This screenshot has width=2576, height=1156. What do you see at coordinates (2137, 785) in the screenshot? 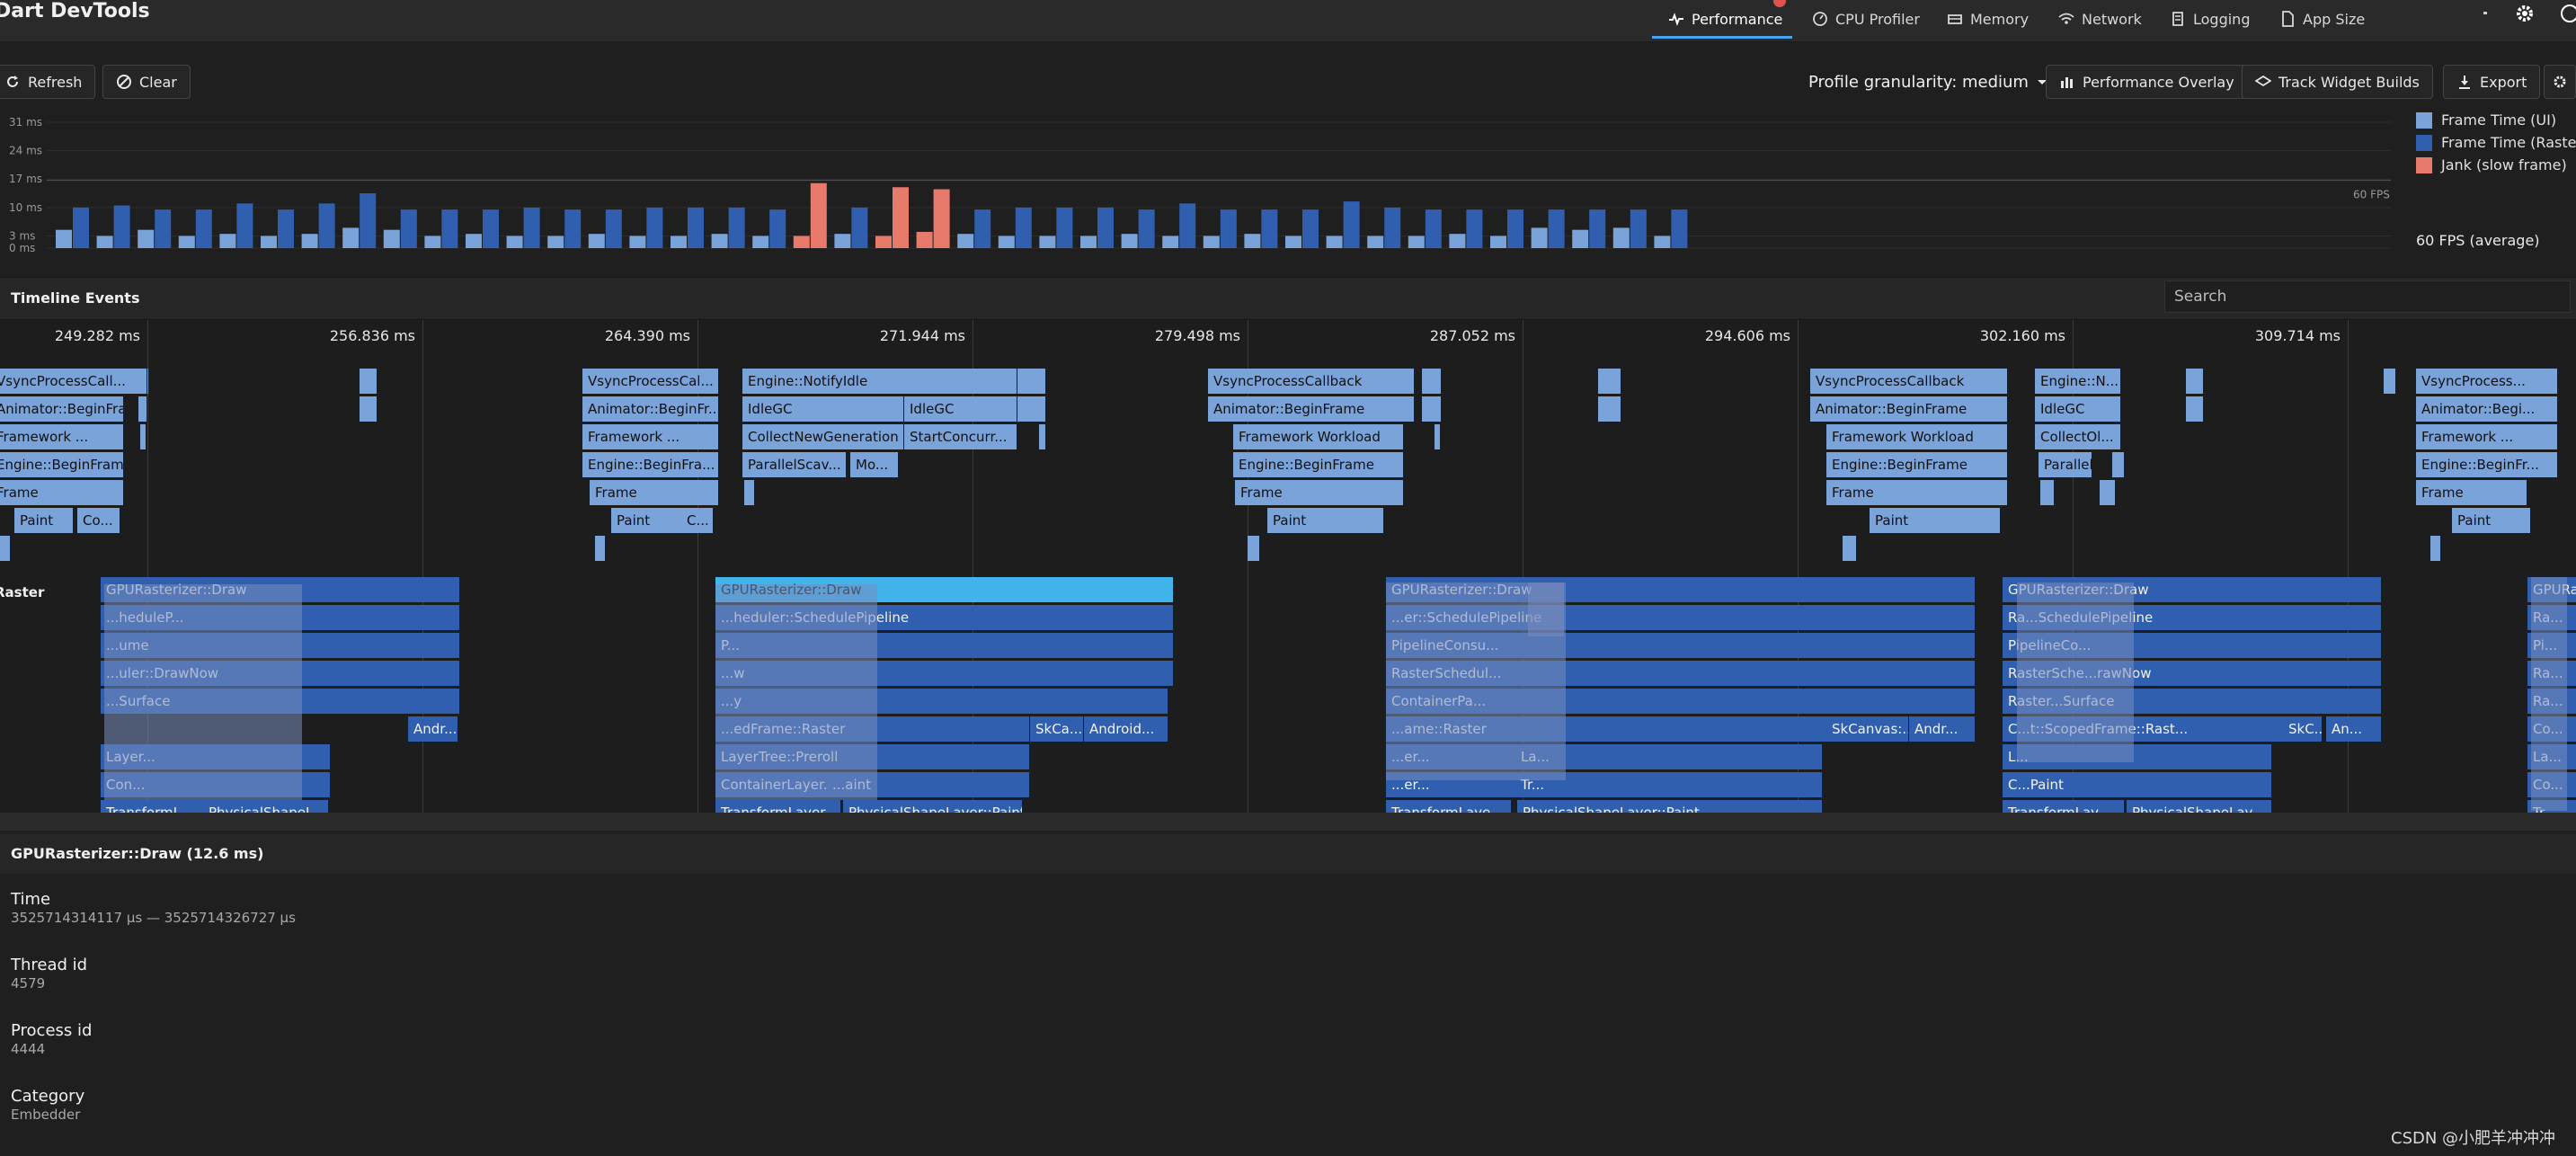
I see `raster-event: C...Paint` at bounding box center [2137, 785].